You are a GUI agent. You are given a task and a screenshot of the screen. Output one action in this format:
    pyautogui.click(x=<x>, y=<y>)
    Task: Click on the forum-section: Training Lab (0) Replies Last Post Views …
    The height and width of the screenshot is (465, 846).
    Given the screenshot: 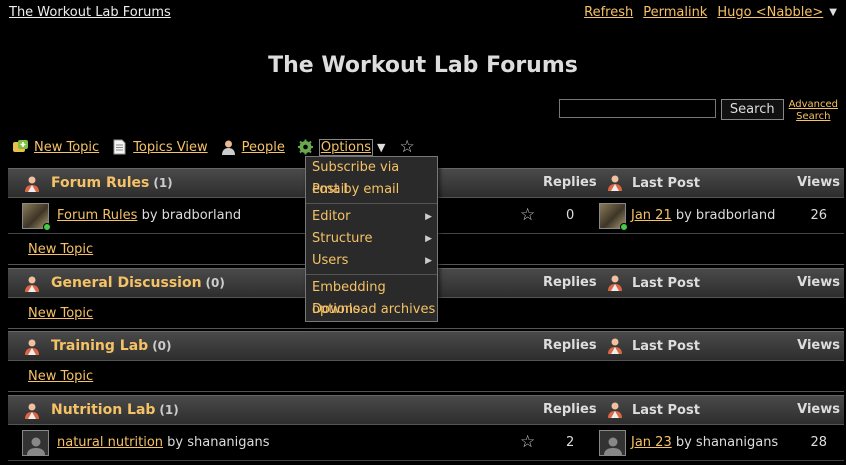 What is the action you would take?
    pyautogui.click(x=426, y=361)
    